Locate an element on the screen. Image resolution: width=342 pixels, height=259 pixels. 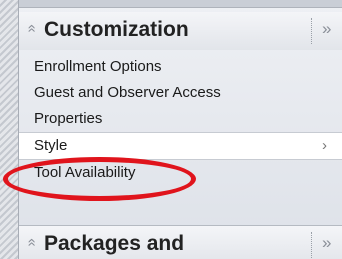
menu-item-guest-observer-access: Guest and Observer Access is located at coordinates (180, 93).